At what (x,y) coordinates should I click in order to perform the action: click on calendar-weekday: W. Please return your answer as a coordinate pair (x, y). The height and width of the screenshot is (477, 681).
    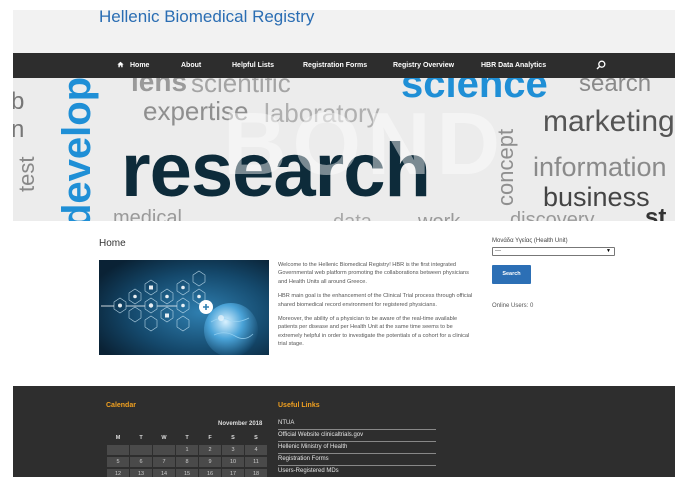
    Looking at the image, I should click on (164, 438).